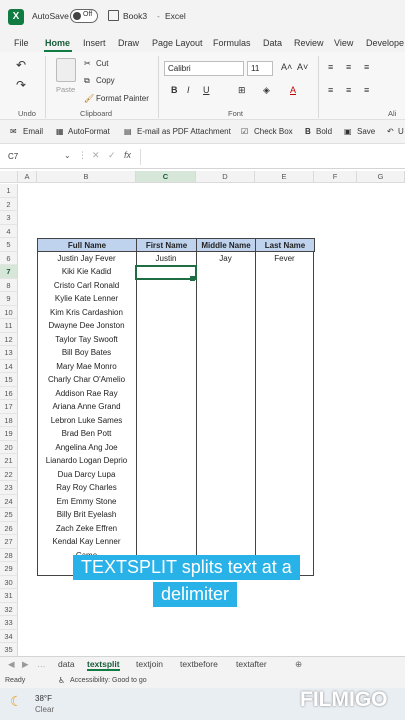  Describe the element at coordinates (9, 285) in the screenshot. I see `row-header: 8` at that location.